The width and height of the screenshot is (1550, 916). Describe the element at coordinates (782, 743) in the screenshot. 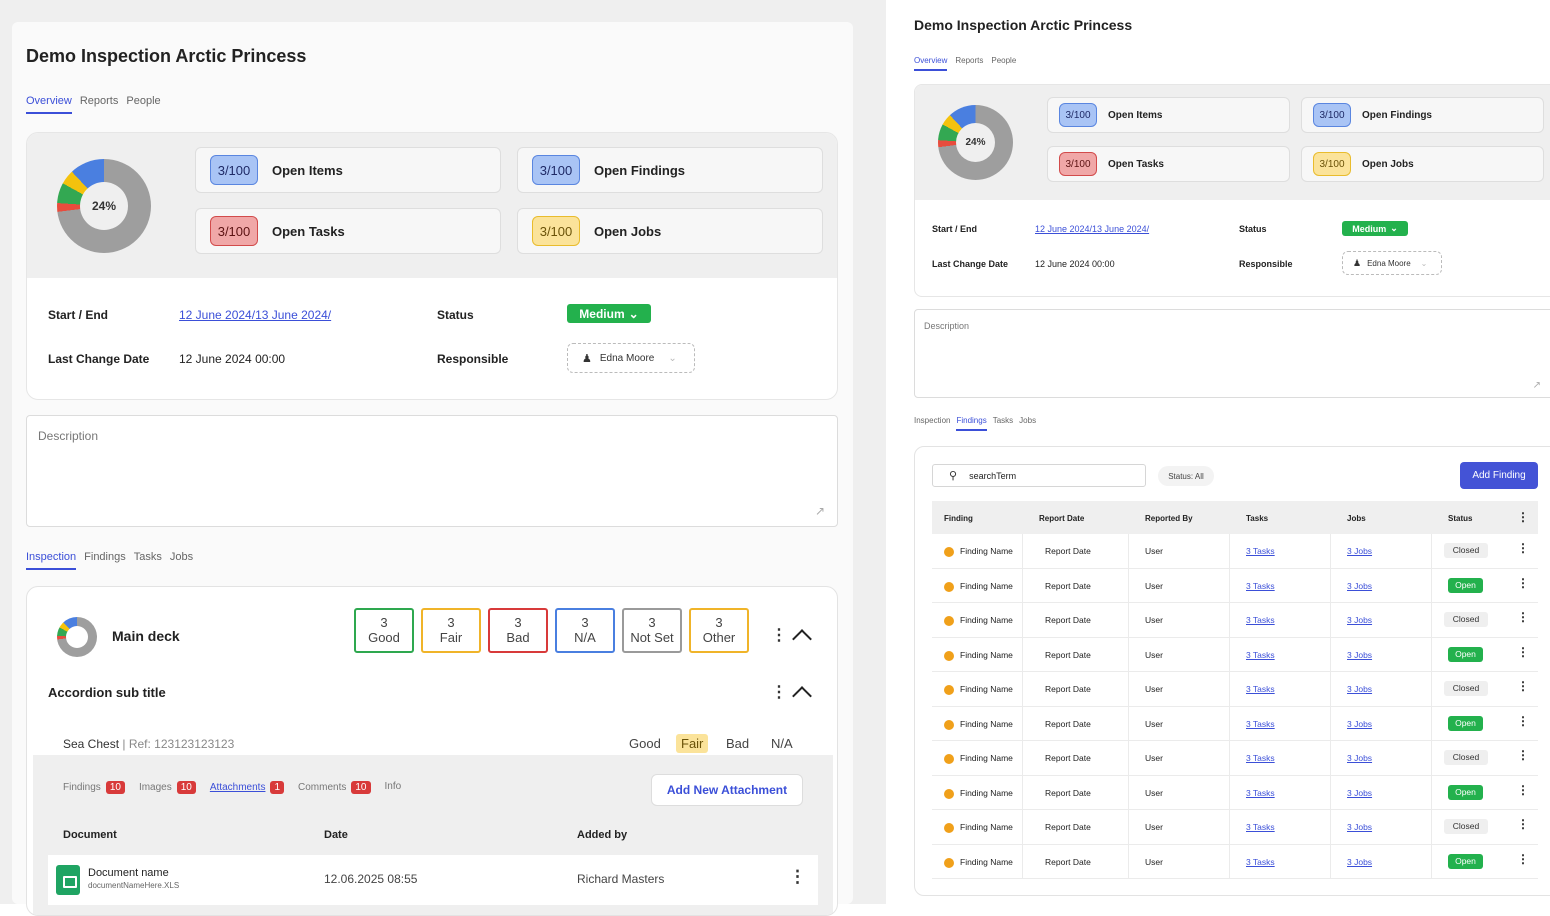

I see `option-na: N/A` at that location.